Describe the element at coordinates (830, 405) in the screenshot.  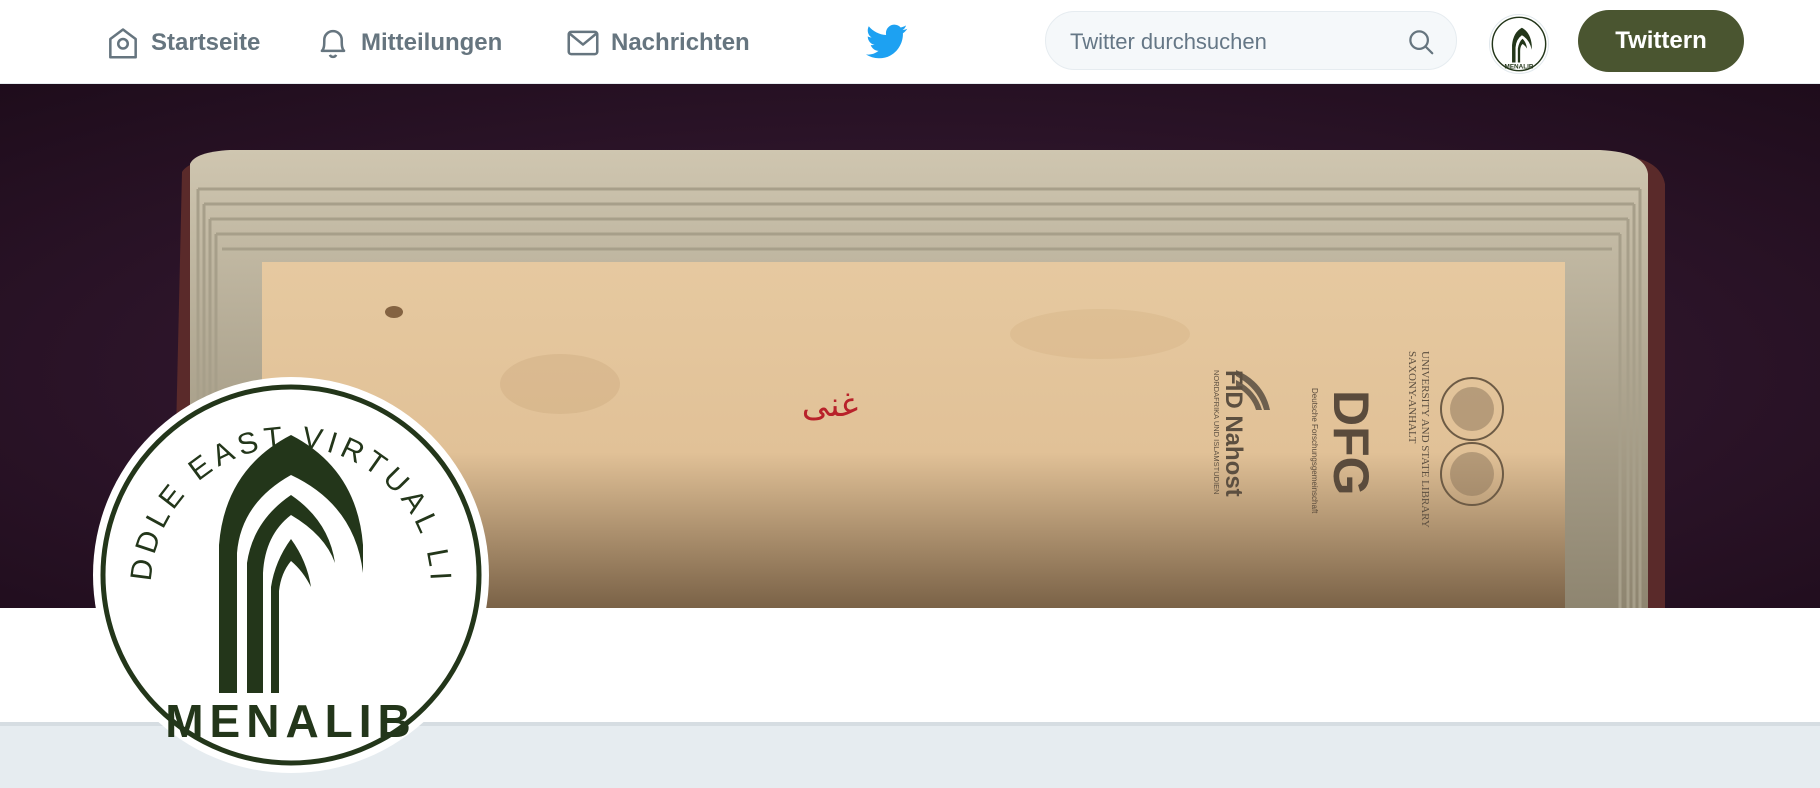
I see `book-inscription: غنی` at that location.